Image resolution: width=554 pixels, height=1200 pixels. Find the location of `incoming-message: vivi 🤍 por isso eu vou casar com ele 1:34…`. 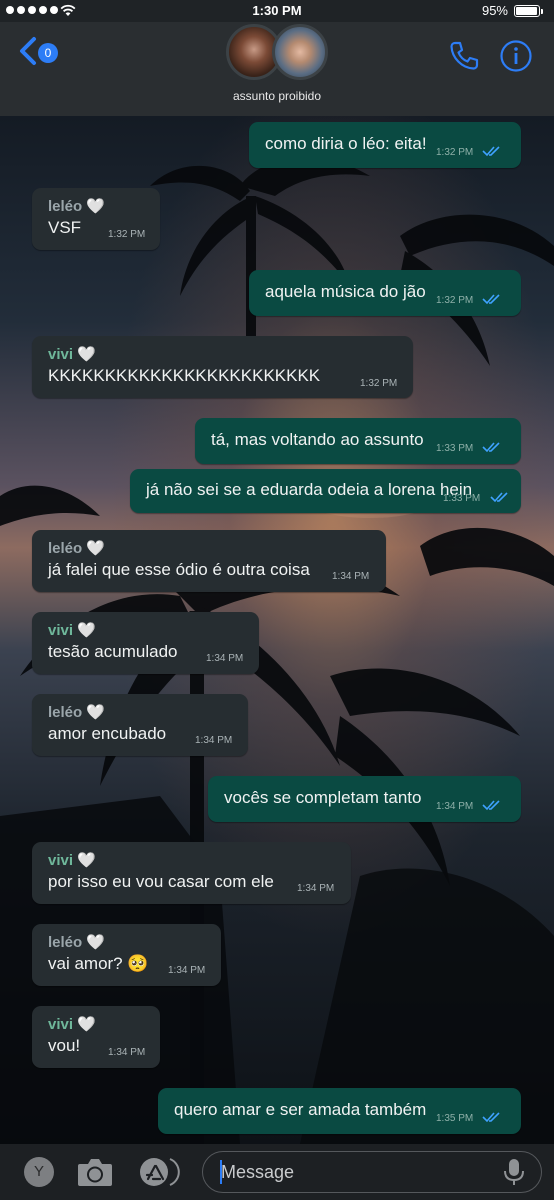

incoming-message: vivi 🤍 por isso eu vou casar com ele 1:34… is located at coordinates (191, 873).